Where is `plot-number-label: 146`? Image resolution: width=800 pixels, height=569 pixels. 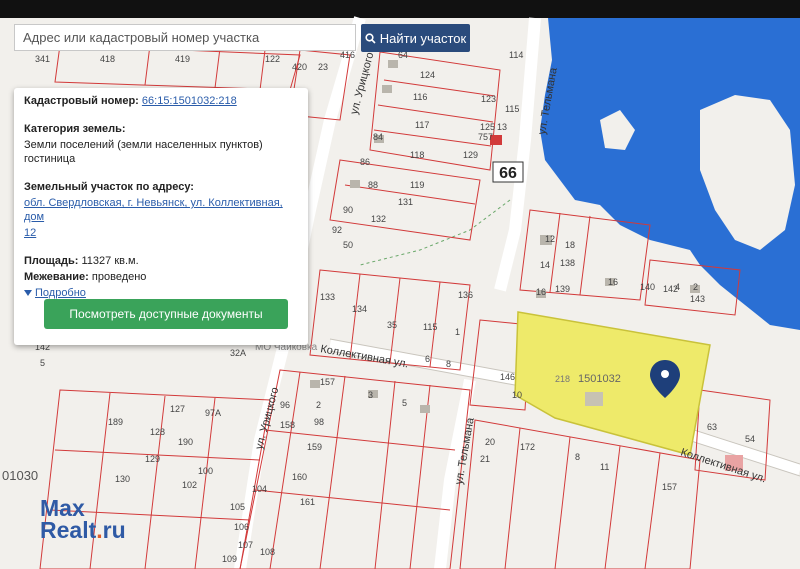
plot-number-label: 146 is located at coordinates (507, 377).